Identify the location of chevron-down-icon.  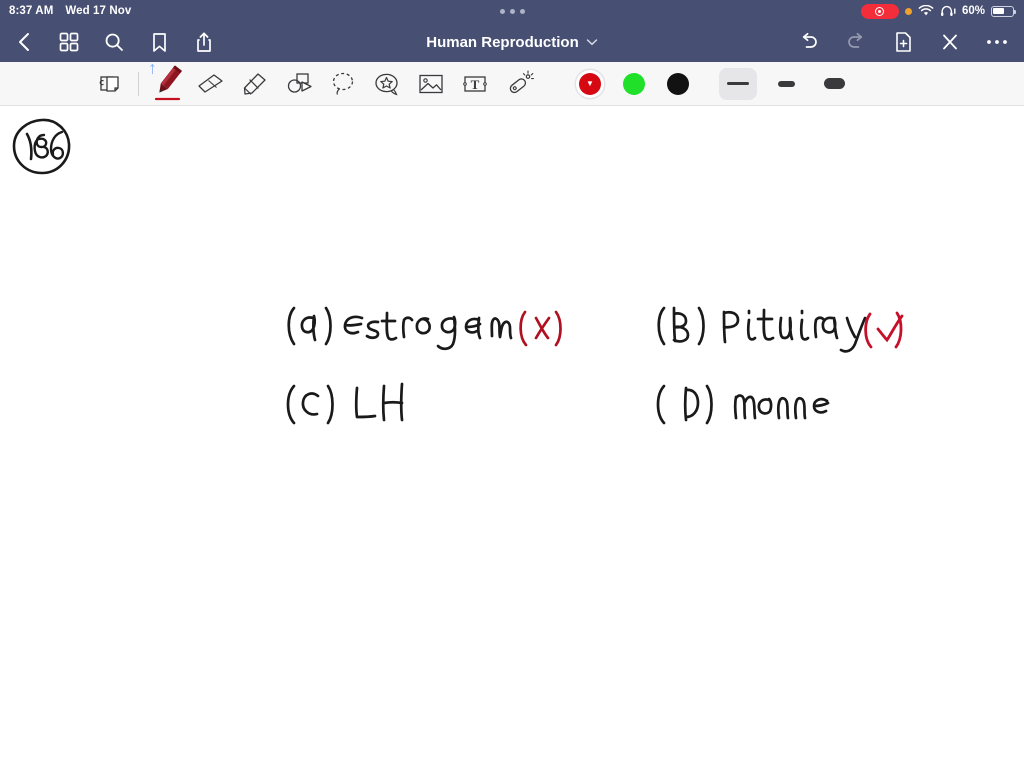
(591, 42).